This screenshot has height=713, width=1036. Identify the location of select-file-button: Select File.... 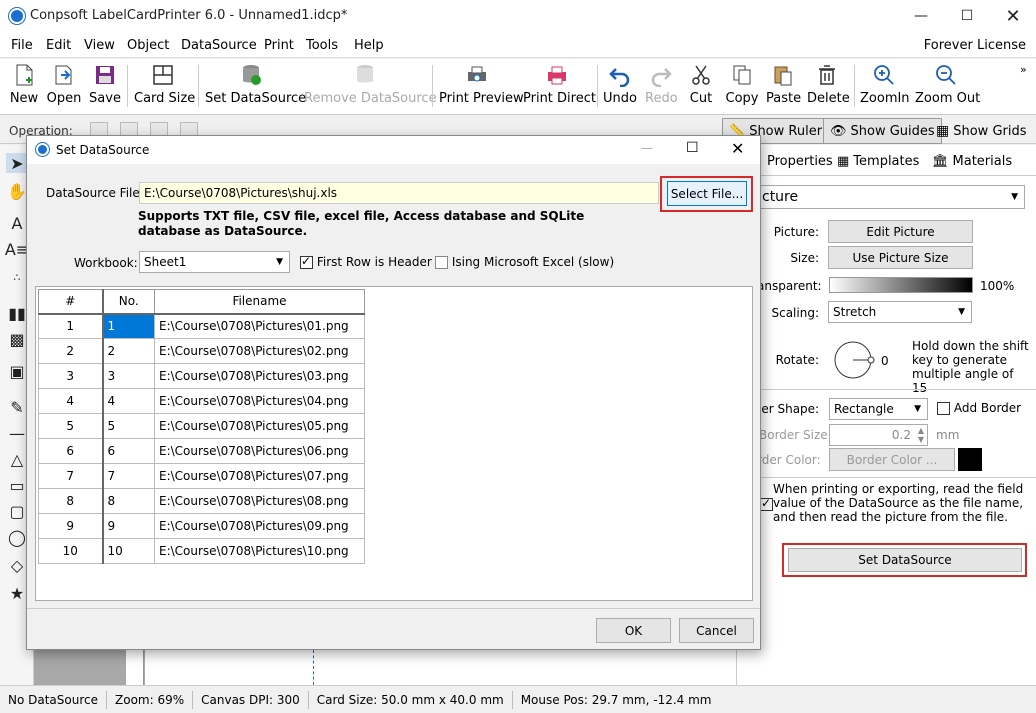
(707, 193).